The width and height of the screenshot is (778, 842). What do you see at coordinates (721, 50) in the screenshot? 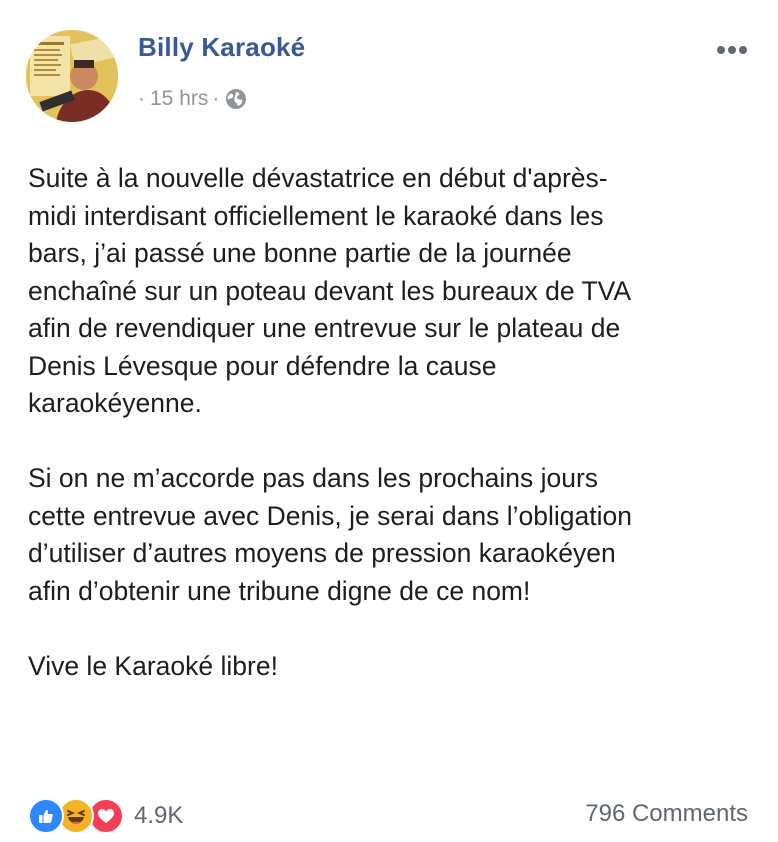
I see `more-options-icon` at bounding box center [721, 50].